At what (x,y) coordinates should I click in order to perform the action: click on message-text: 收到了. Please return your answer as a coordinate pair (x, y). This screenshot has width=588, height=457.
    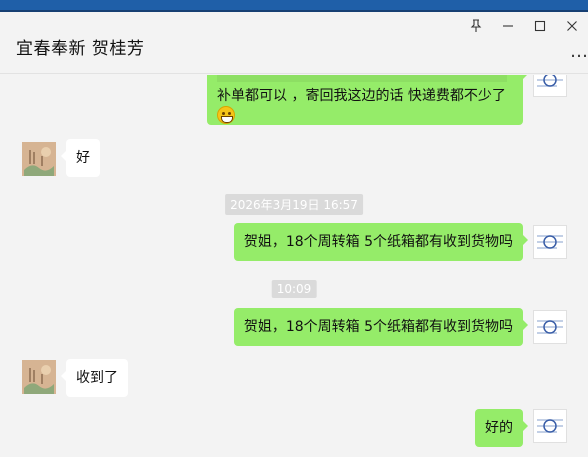
    Looking at the image, I should click on (97, 378).